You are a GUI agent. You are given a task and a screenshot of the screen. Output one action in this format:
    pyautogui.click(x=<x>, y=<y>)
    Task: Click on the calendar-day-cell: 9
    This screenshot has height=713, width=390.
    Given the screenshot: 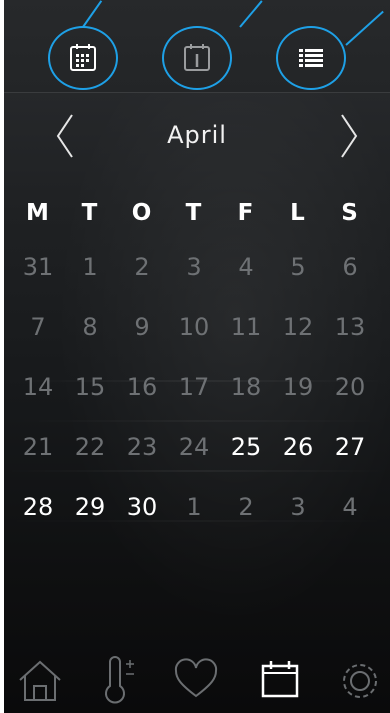 What is the action you would take?
    pyautogui.click(x=142, y=327)
    